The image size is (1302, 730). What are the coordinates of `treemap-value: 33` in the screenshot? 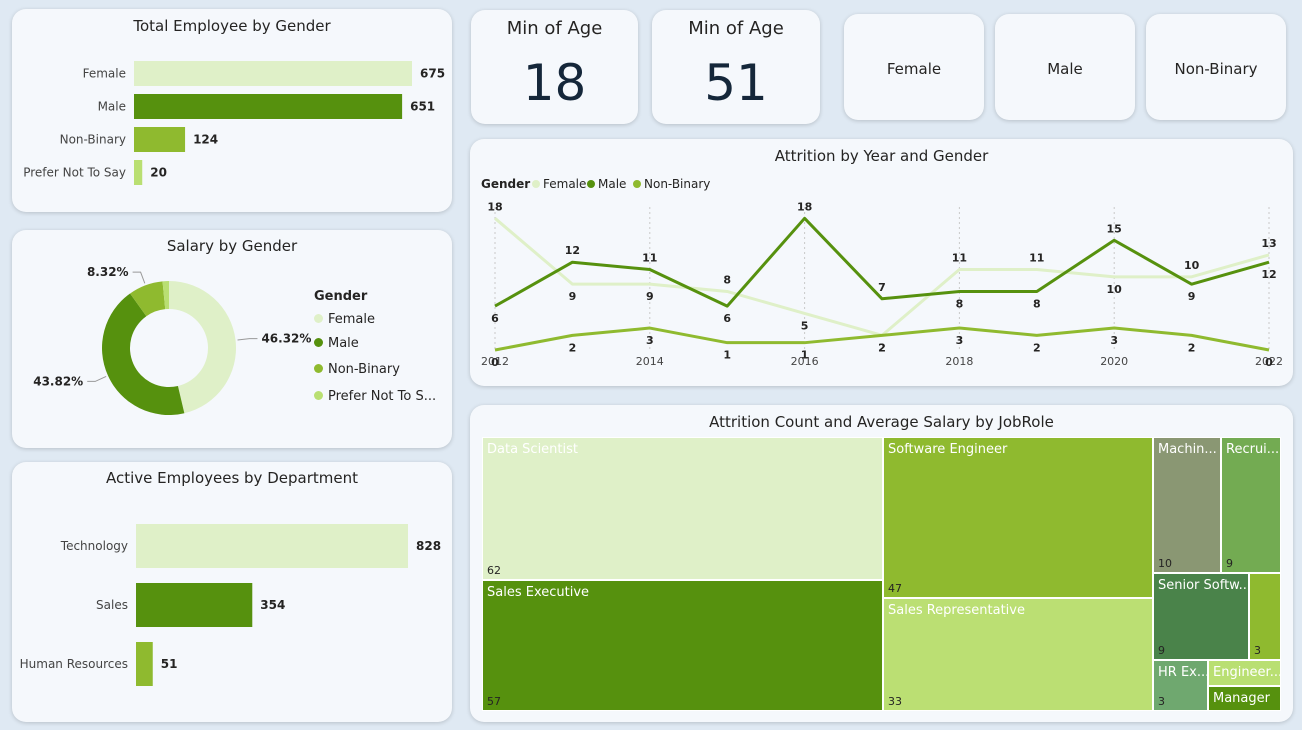 It's located at (895, 701).